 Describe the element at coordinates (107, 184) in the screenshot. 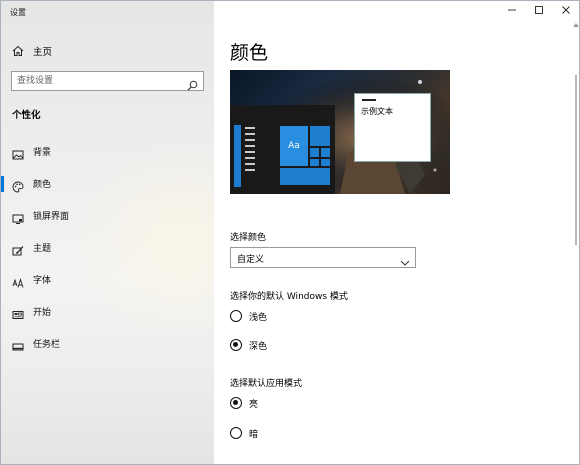

I see `sidebar-item-color: 颜色` at that location.